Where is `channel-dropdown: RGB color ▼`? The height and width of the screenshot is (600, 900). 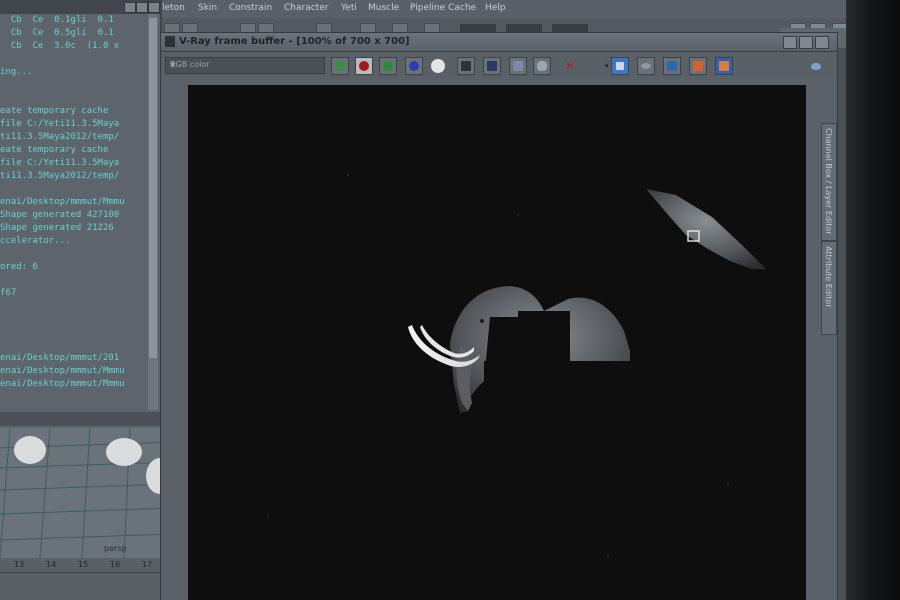 channel-dropdown: RGB color ▼ is located at coordinates (245, 65).